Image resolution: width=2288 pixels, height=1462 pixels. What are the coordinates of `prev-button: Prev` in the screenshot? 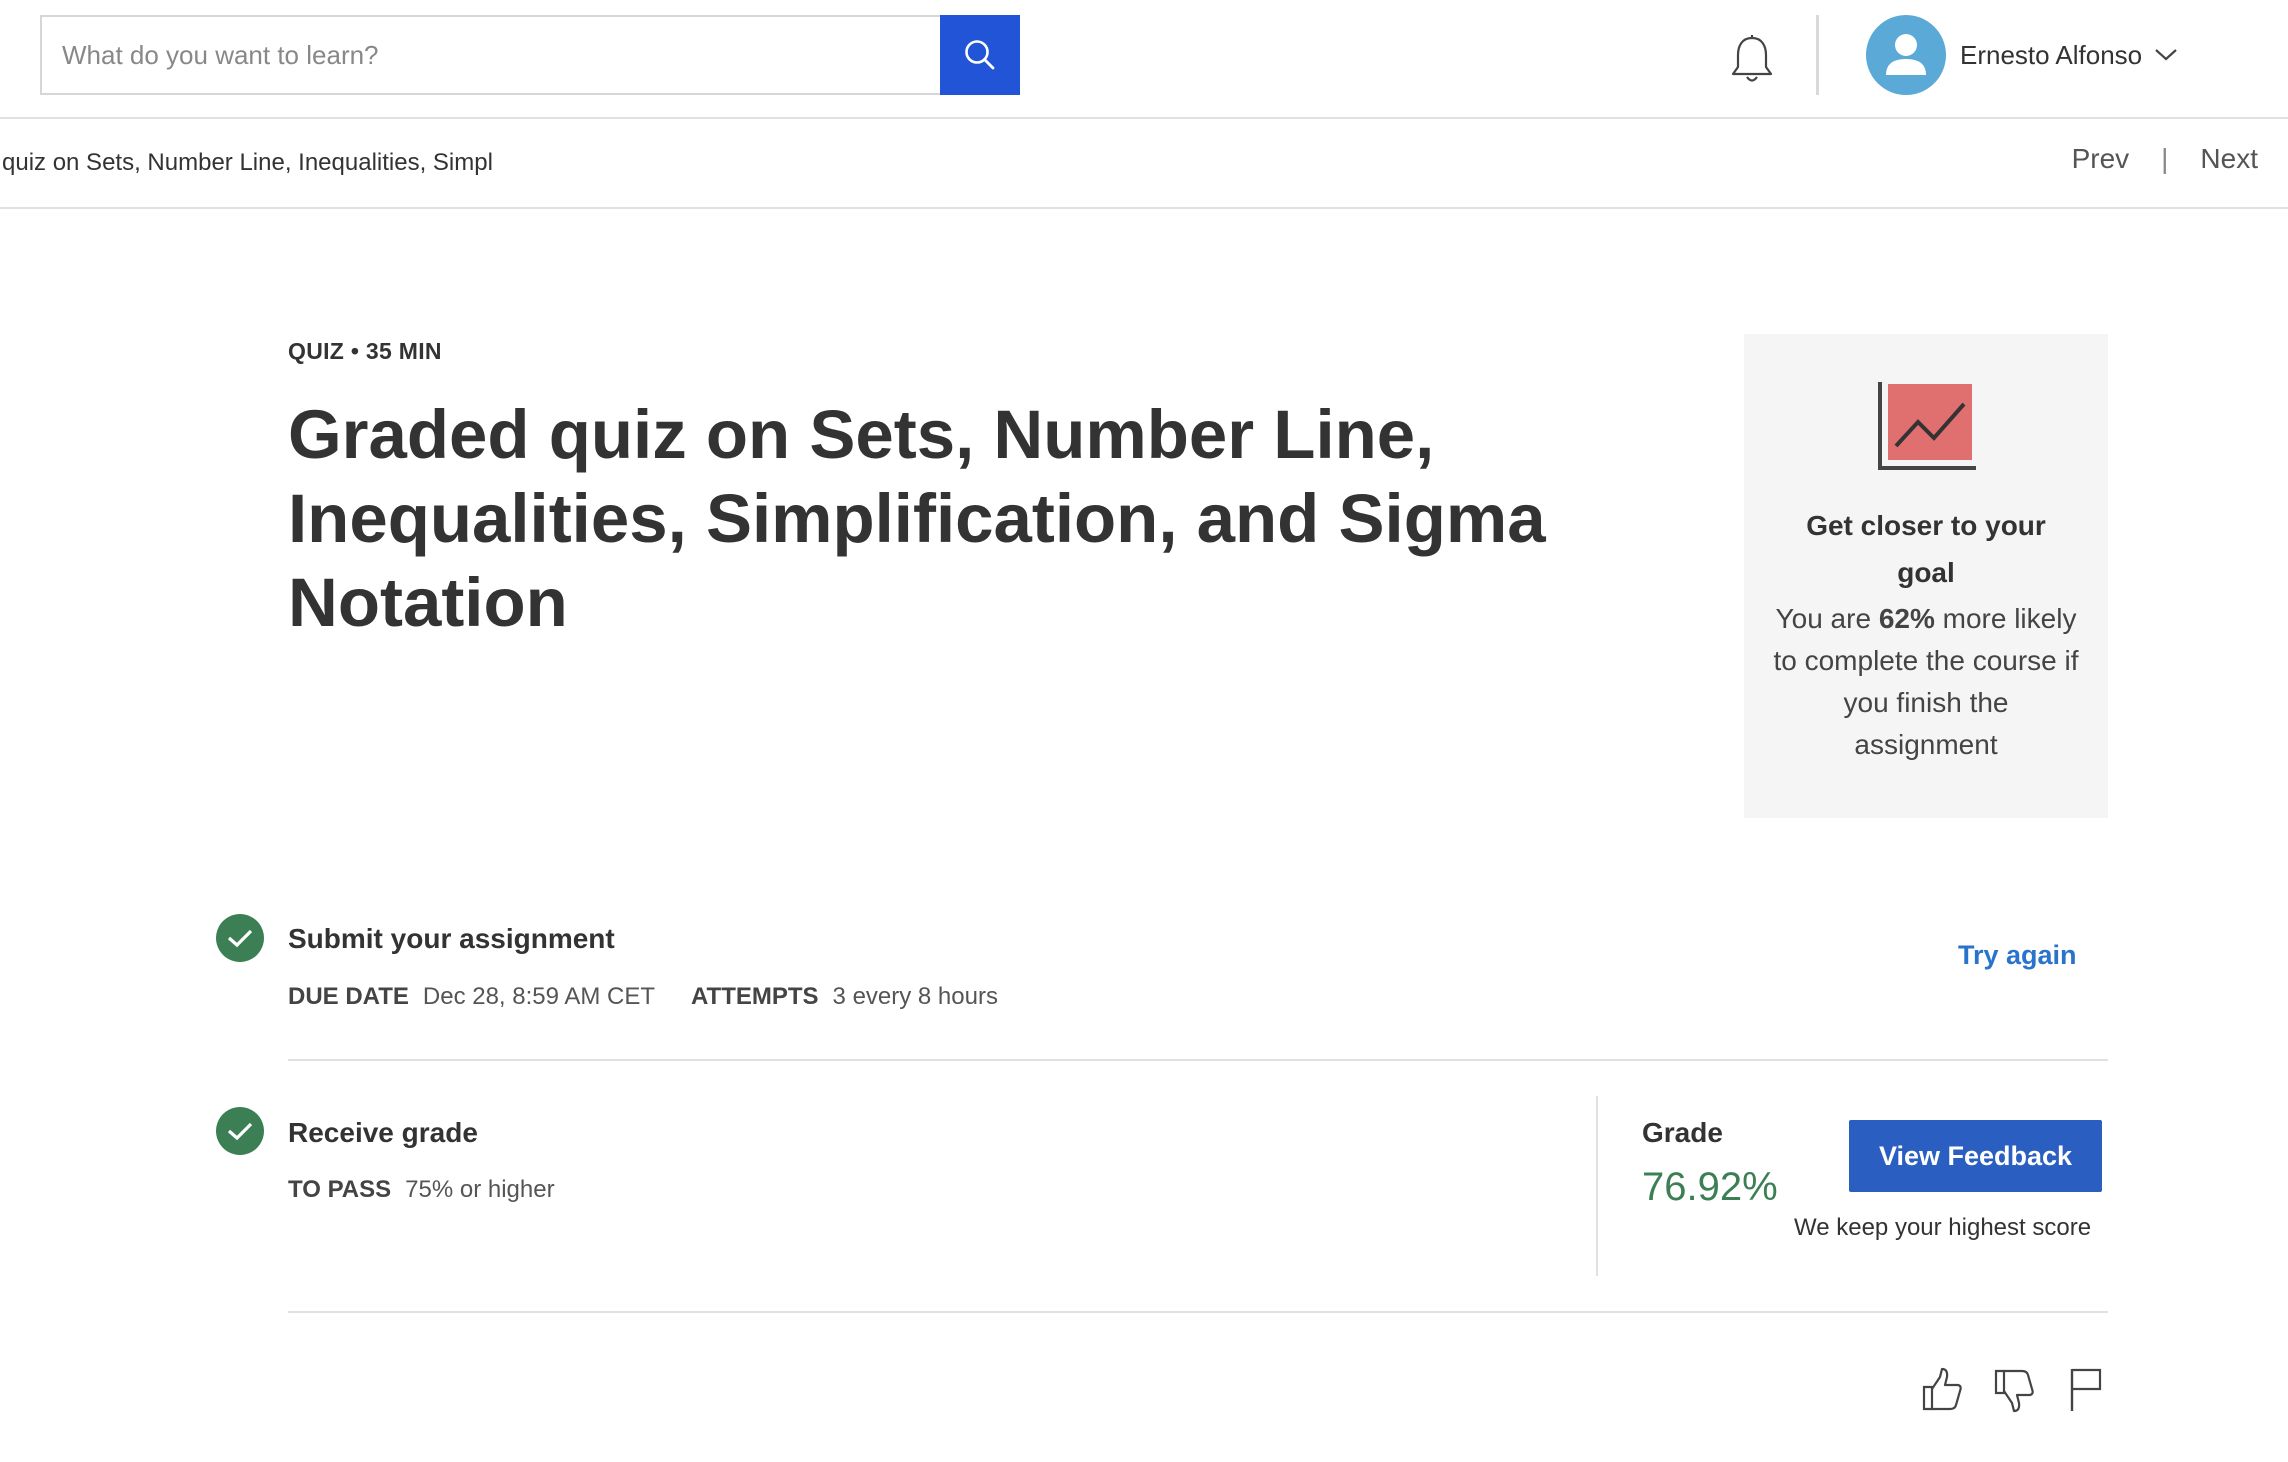 It's located at (2101, 159).